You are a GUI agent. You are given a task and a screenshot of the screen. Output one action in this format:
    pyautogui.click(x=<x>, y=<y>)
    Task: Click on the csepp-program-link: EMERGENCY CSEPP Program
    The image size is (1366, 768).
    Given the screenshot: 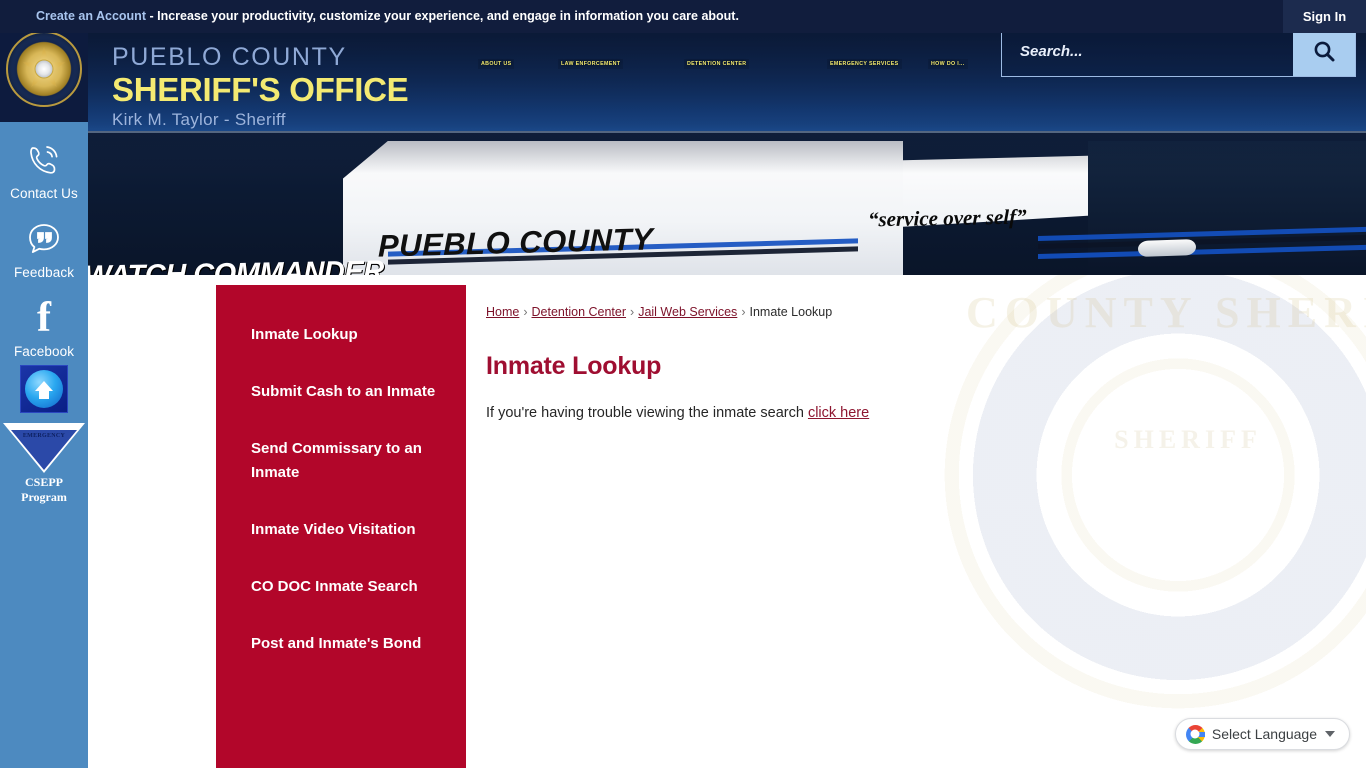 What is the action you would take?
    pyautogui.click(x=44, y=464)
    